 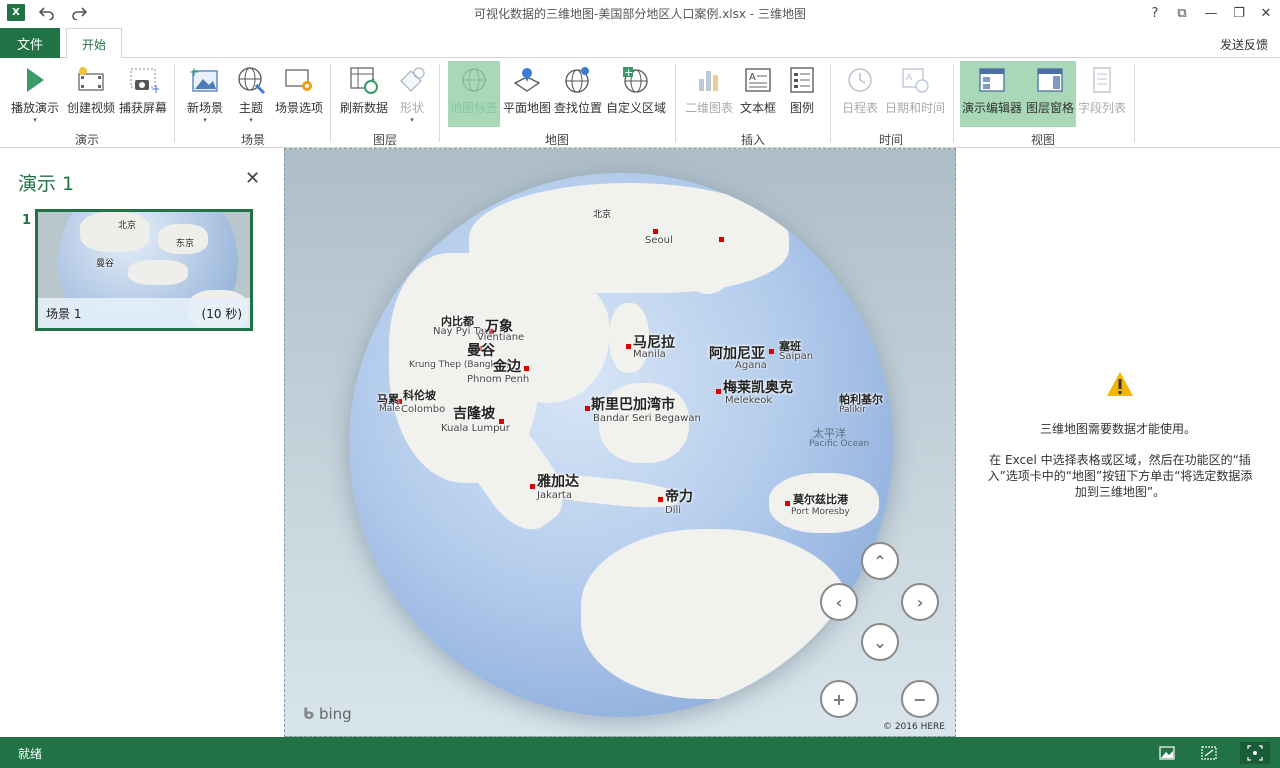 I want to click on legend-icon, so click(x=802, y=80).